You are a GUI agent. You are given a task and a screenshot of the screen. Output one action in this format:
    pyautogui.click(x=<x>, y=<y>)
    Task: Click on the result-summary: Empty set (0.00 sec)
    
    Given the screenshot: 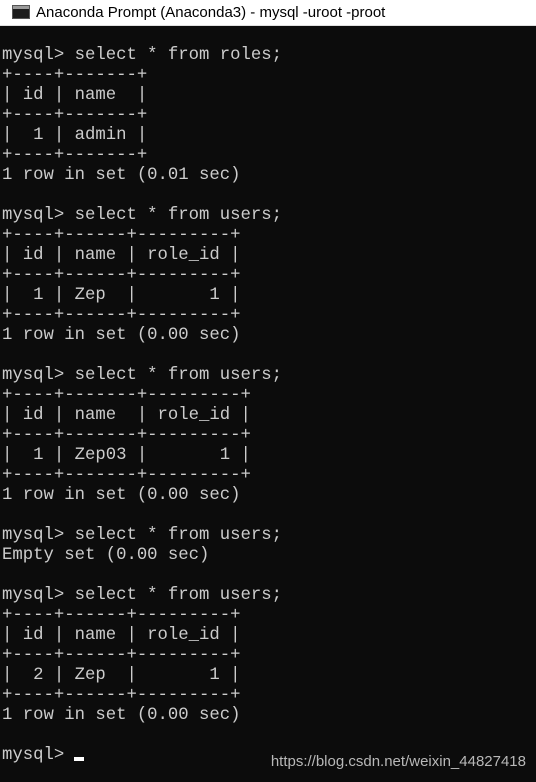 What is the action you would take?
    pyautogui.click(x=106, y=555)
    